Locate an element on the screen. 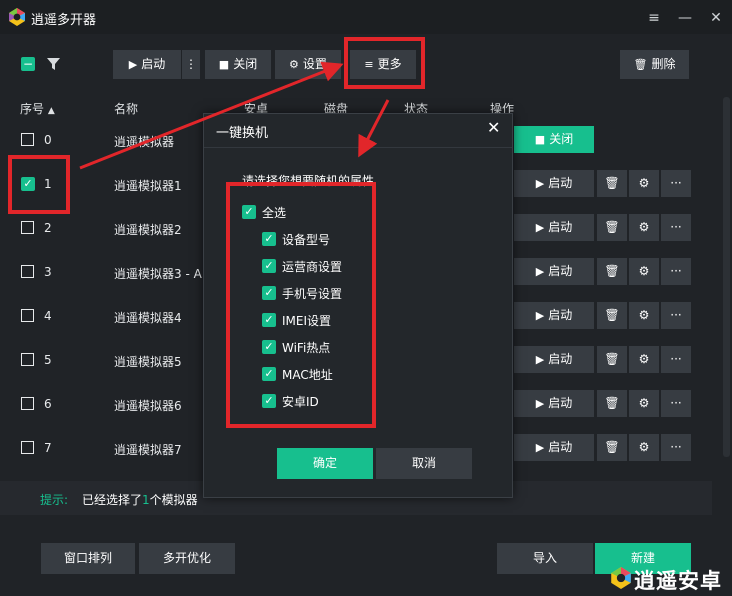  arrow-to-more is located at coordinates (211, 115).